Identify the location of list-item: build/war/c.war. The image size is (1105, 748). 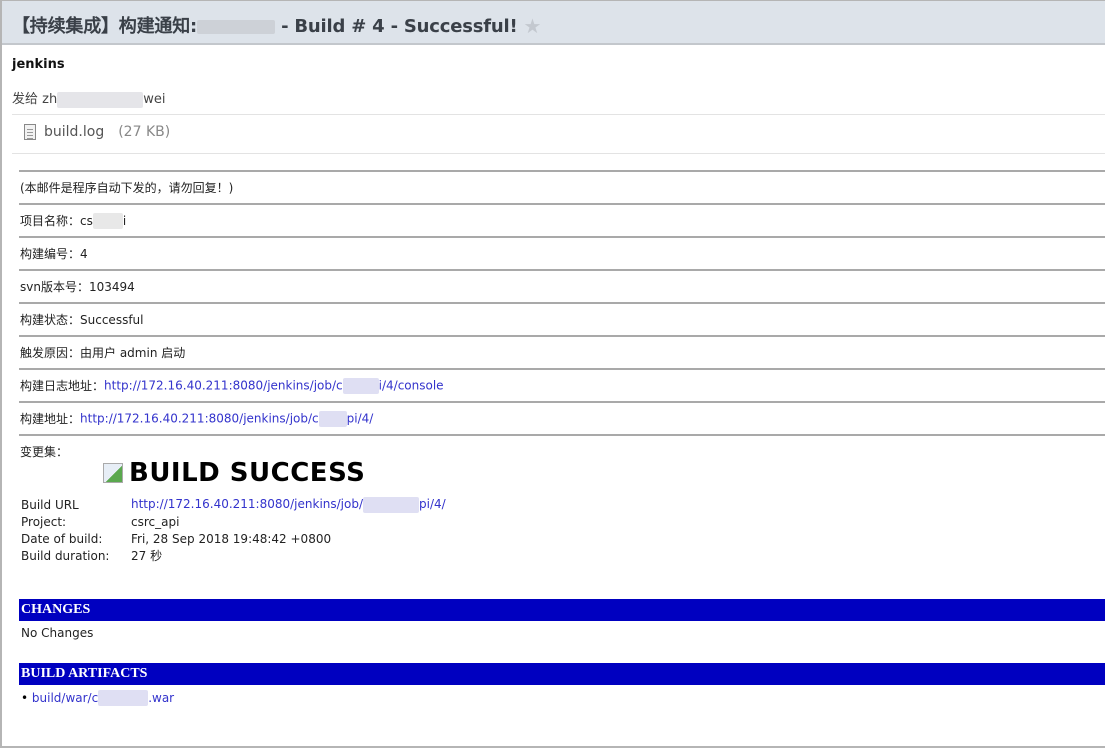
(97, 698).